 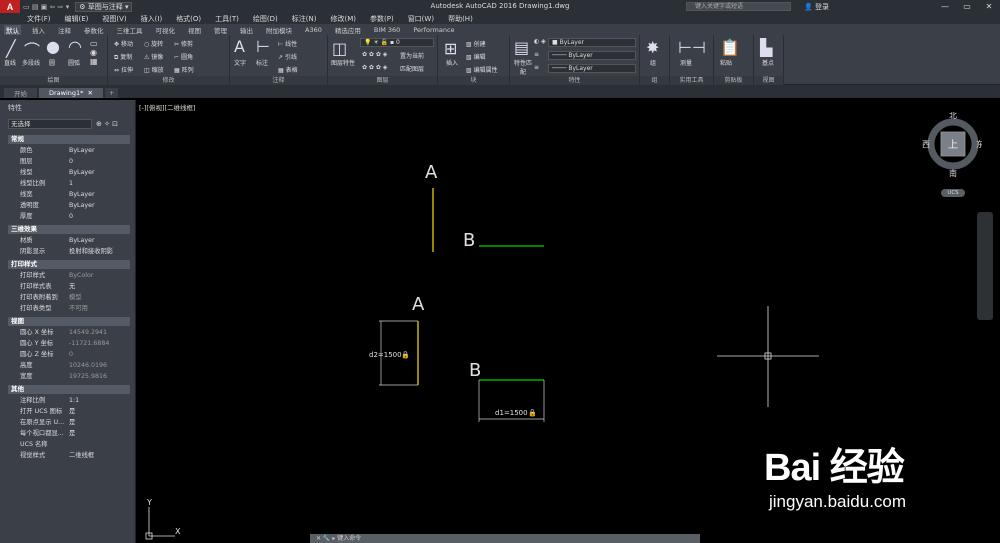 I want to click on paste-button: 粘贴, so click(x=726, y=62).